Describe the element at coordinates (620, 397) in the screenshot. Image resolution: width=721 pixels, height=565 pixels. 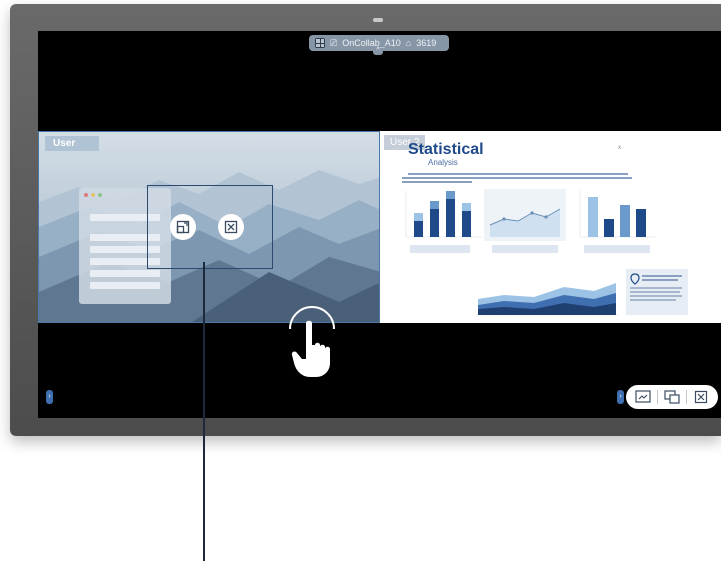
I see `expand-right-arrow-icon: ›` at that location.